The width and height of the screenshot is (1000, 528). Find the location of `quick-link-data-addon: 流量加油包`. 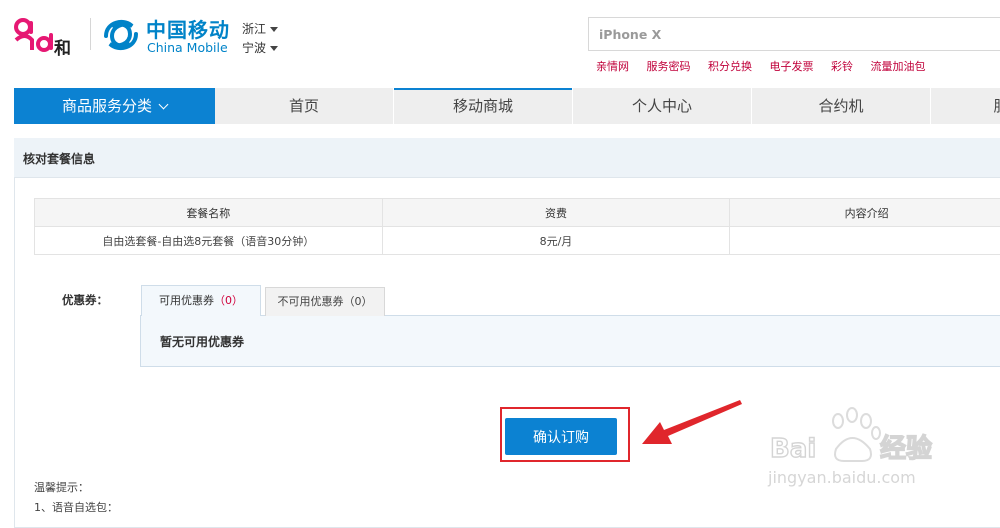

quick-link-data-addon: 流量加油包 is located at coordinates (898, 66).